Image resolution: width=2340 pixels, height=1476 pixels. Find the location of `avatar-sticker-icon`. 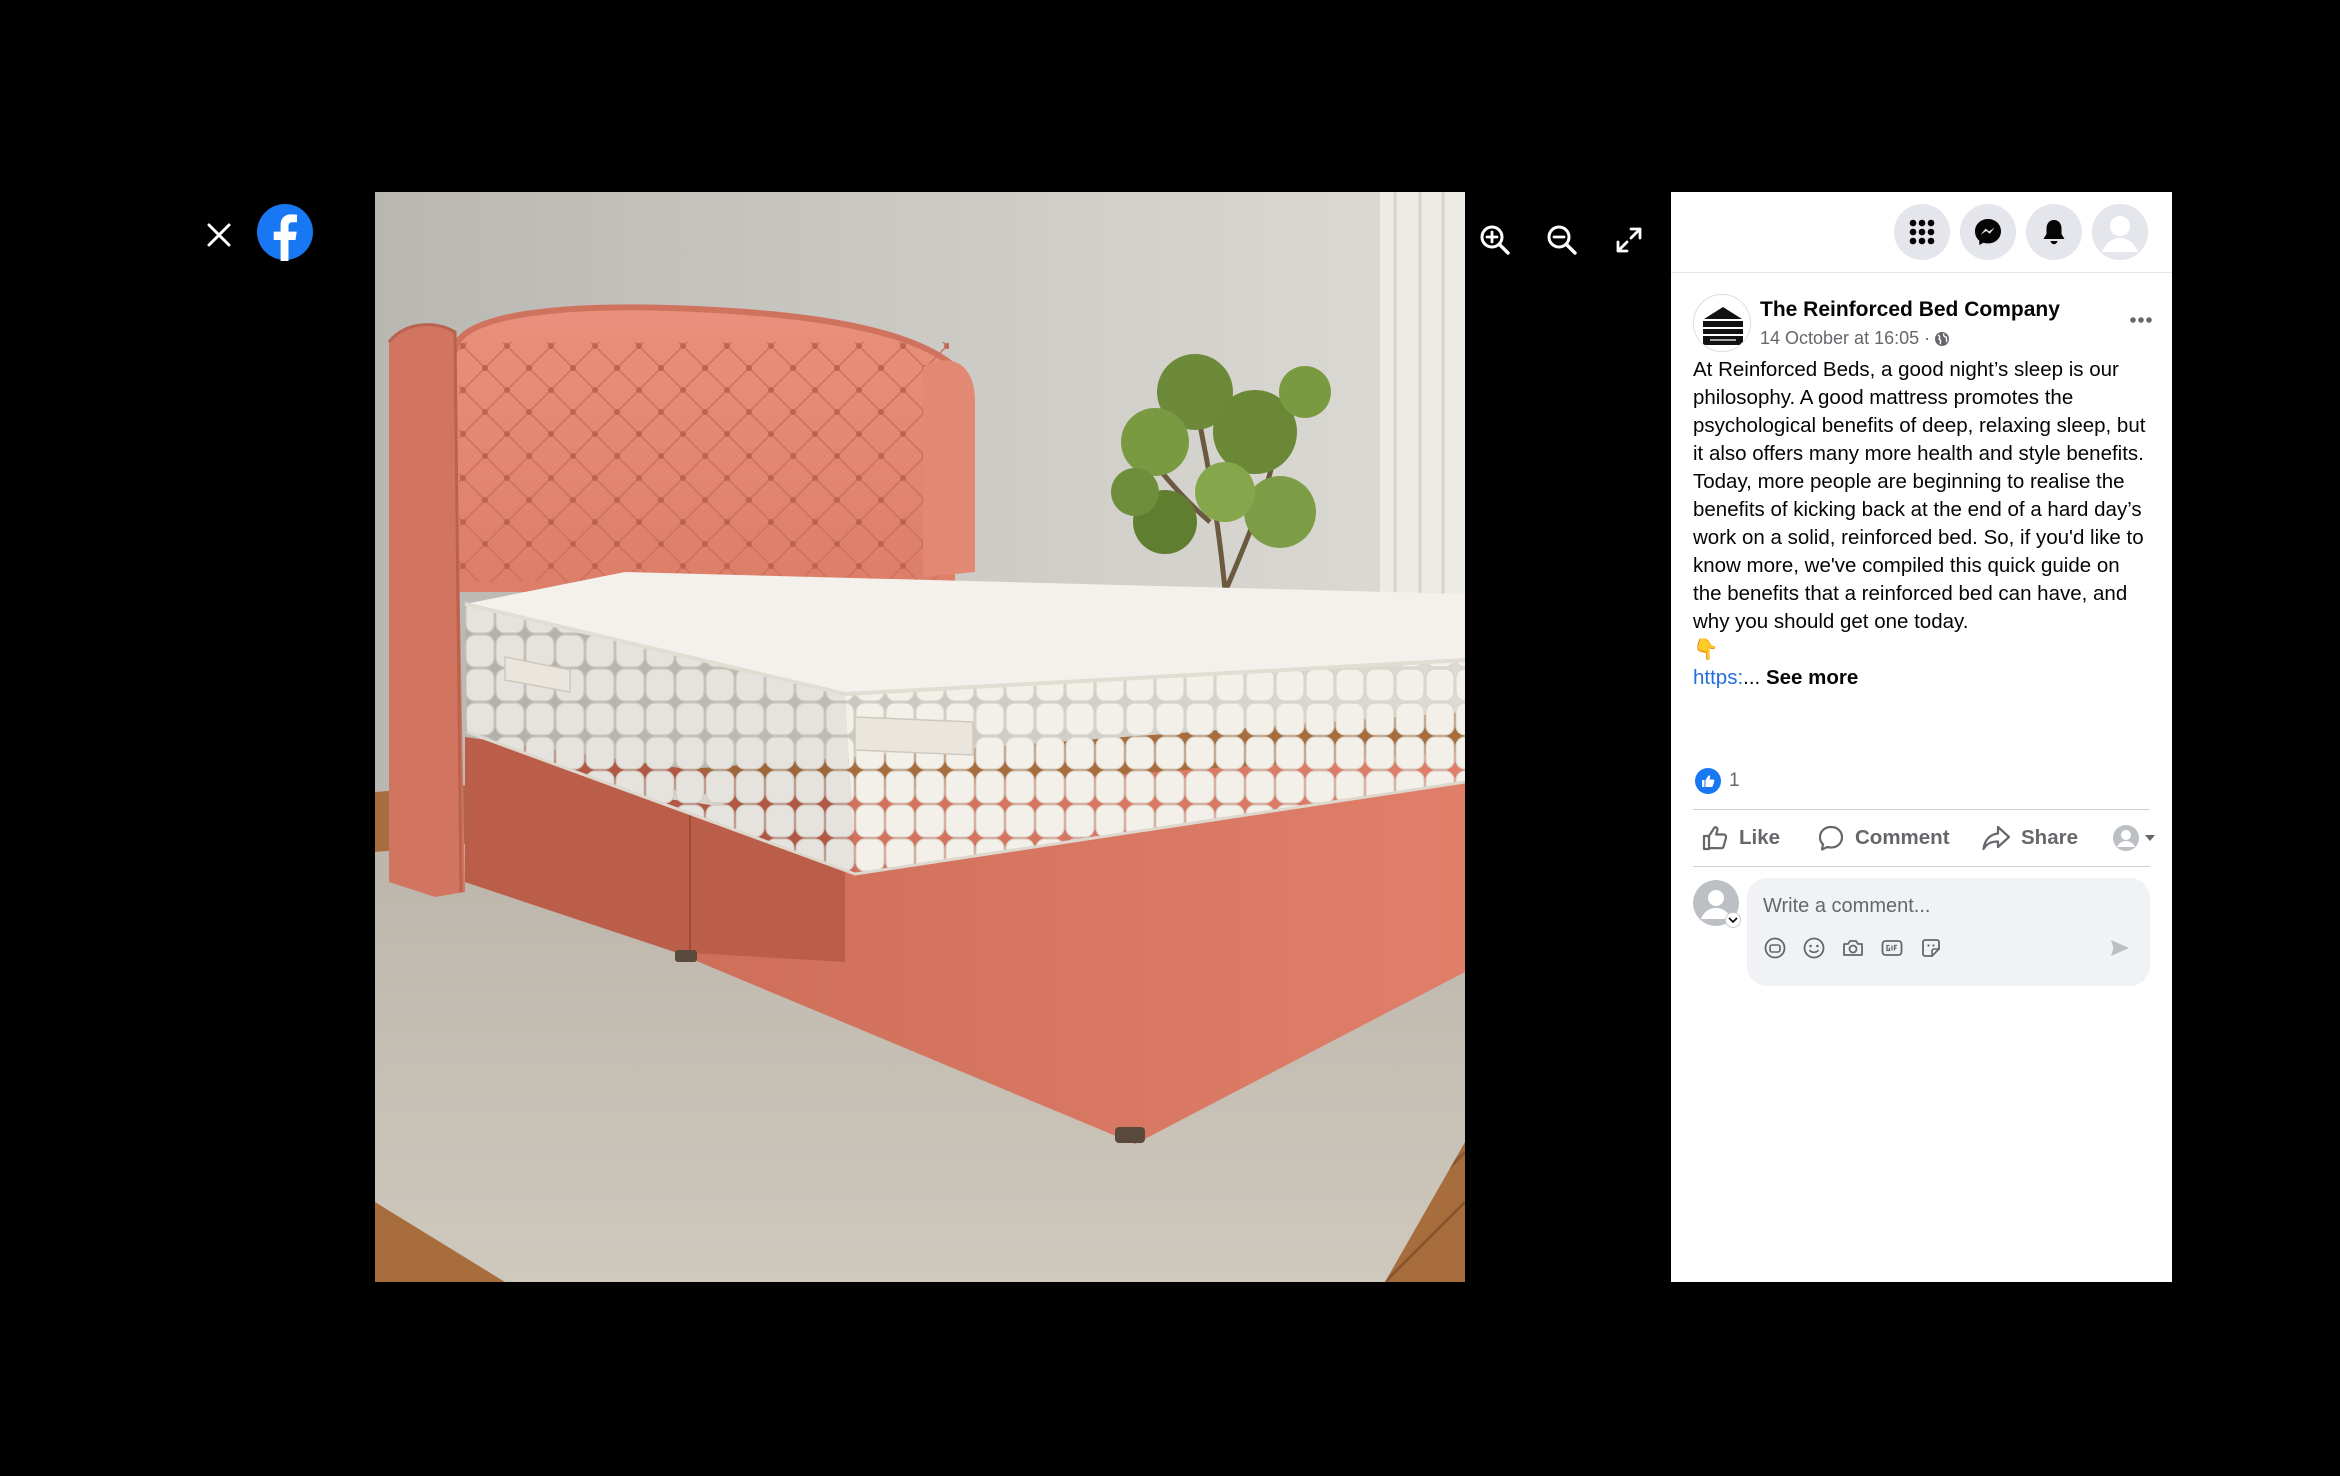

avatar-sticker-icon is located at coordinates (1775, 948).